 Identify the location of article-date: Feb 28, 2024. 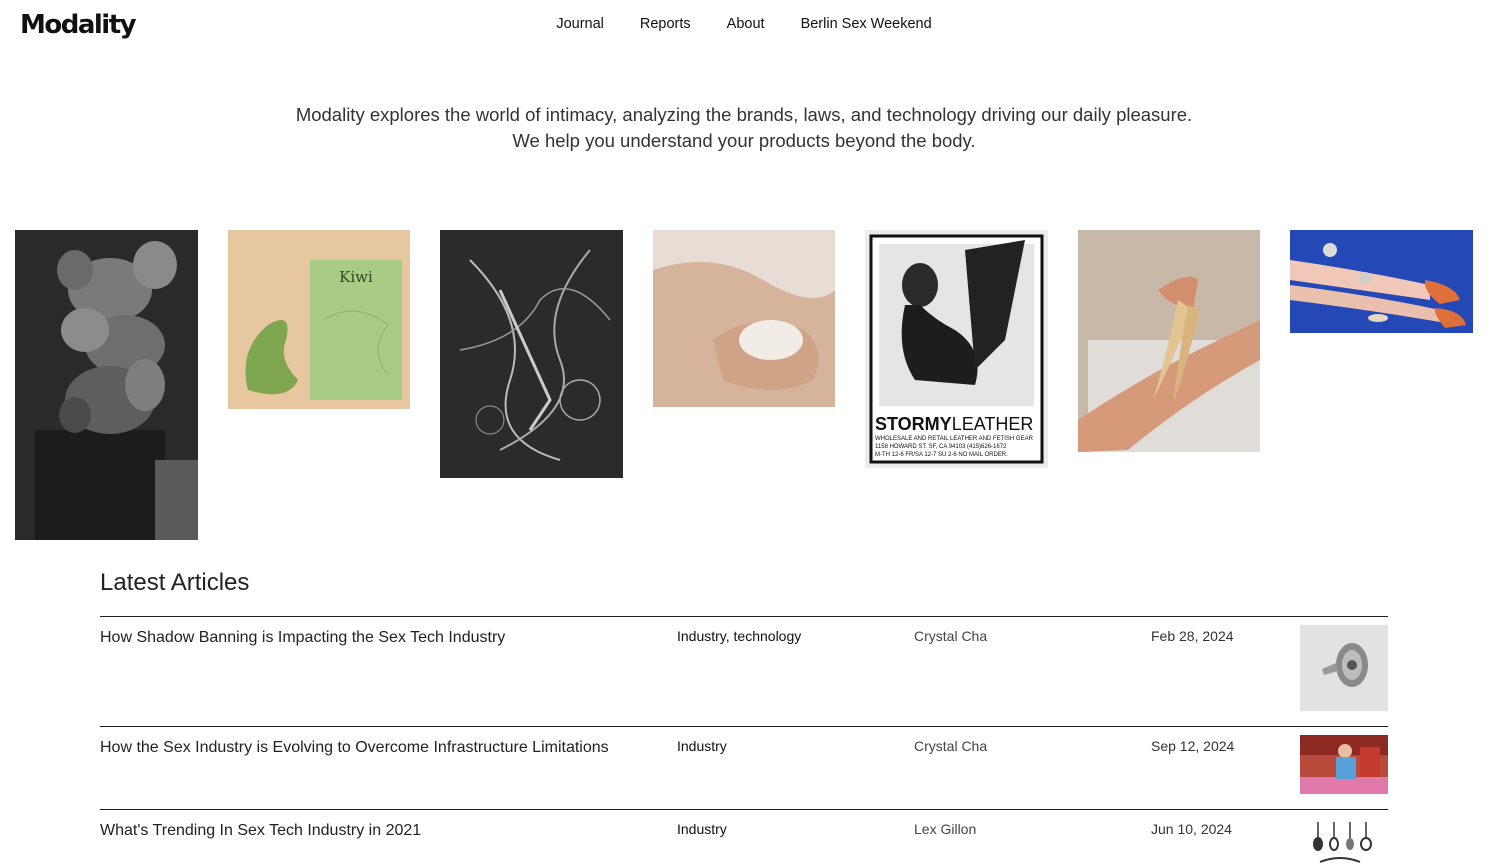
(1192, 636).